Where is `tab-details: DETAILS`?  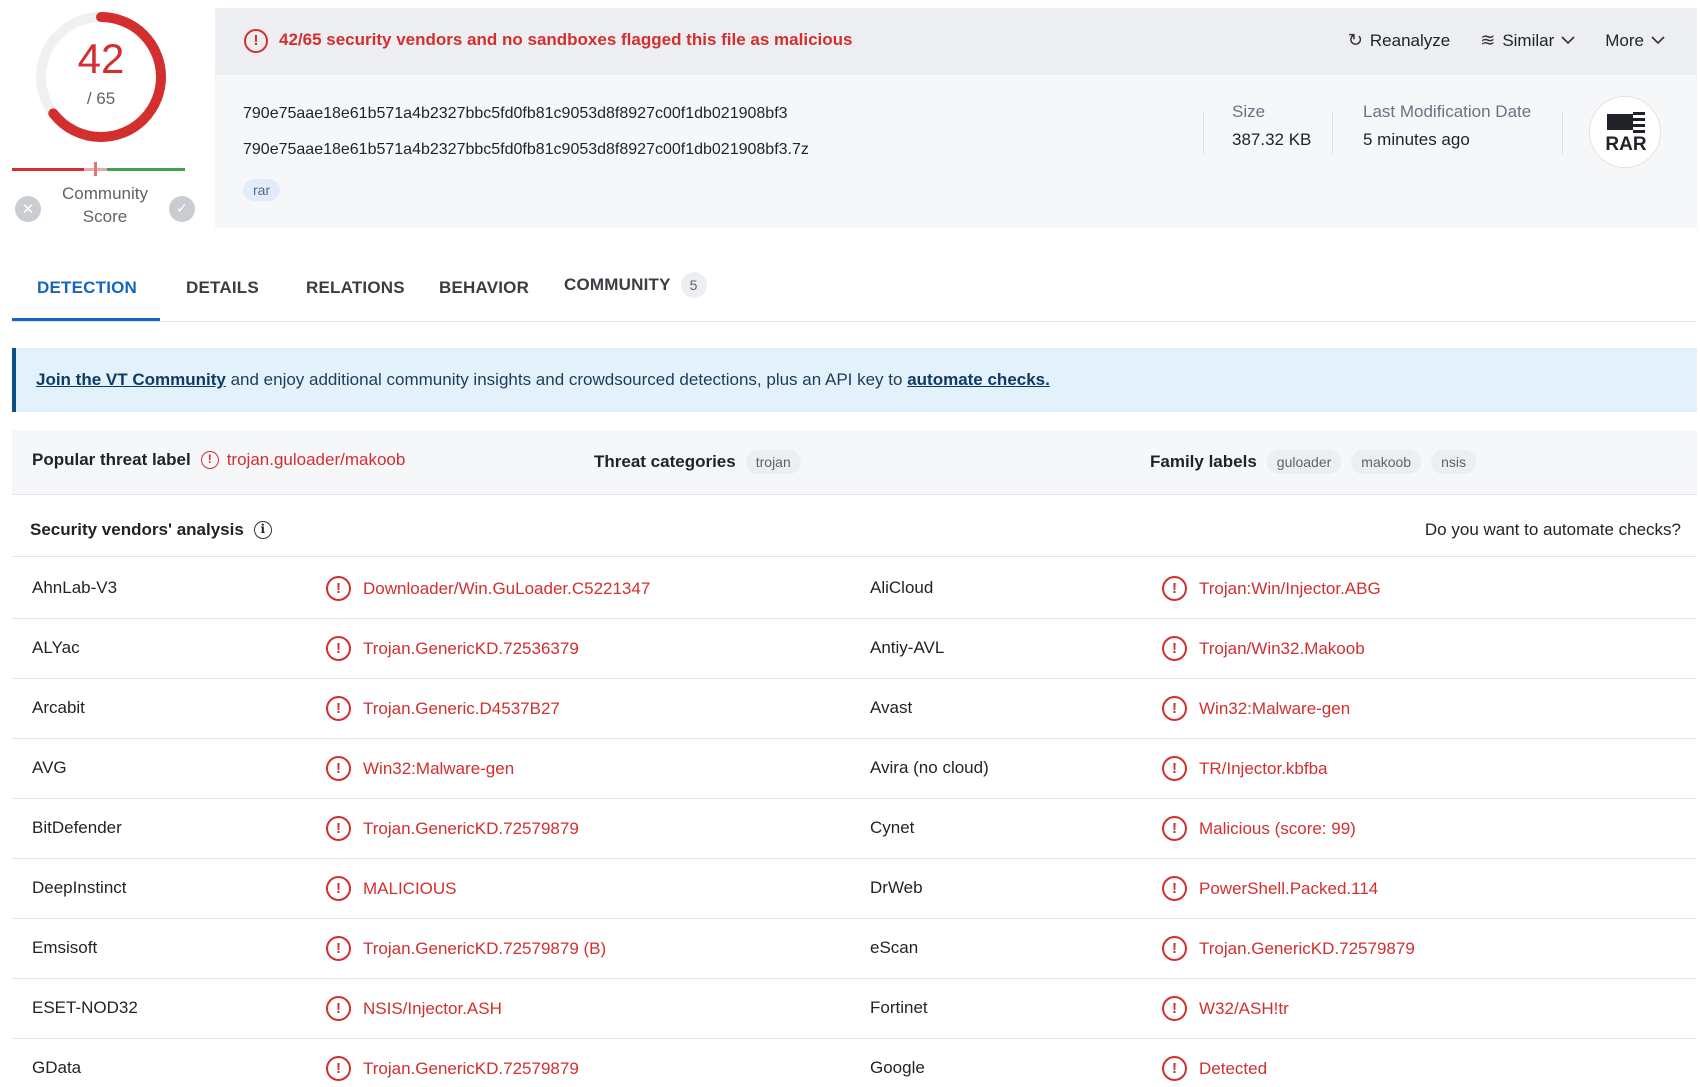 tab-details: DETAILS is located at coordinates (222, 288).